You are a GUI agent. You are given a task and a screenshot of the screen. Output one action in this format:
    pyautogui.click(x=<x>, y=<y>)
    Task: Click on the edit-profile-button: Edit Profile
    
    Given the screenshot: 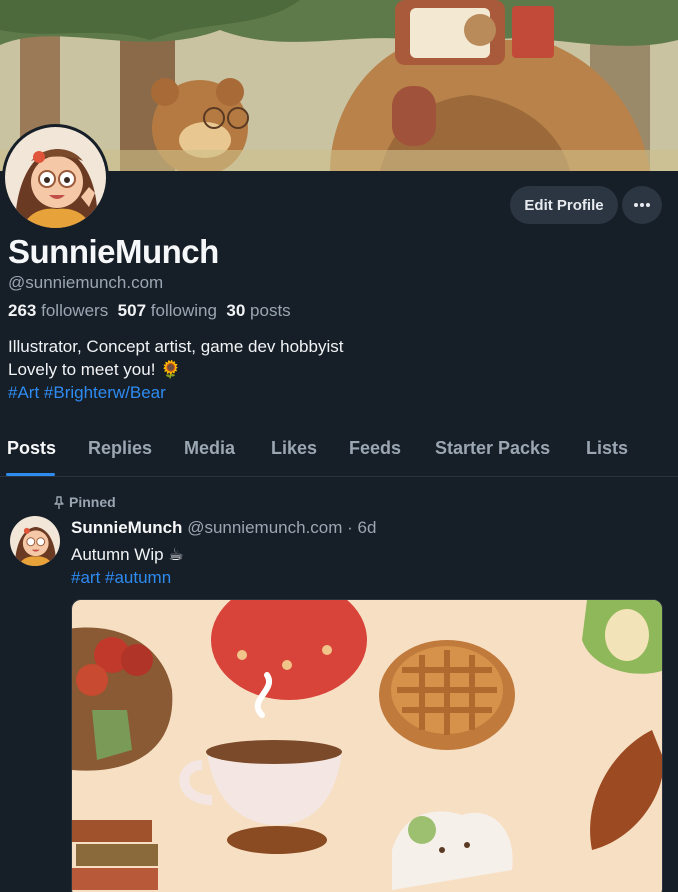 What is the action you would take?
    pyautogui.click(x=564, y=205)
    